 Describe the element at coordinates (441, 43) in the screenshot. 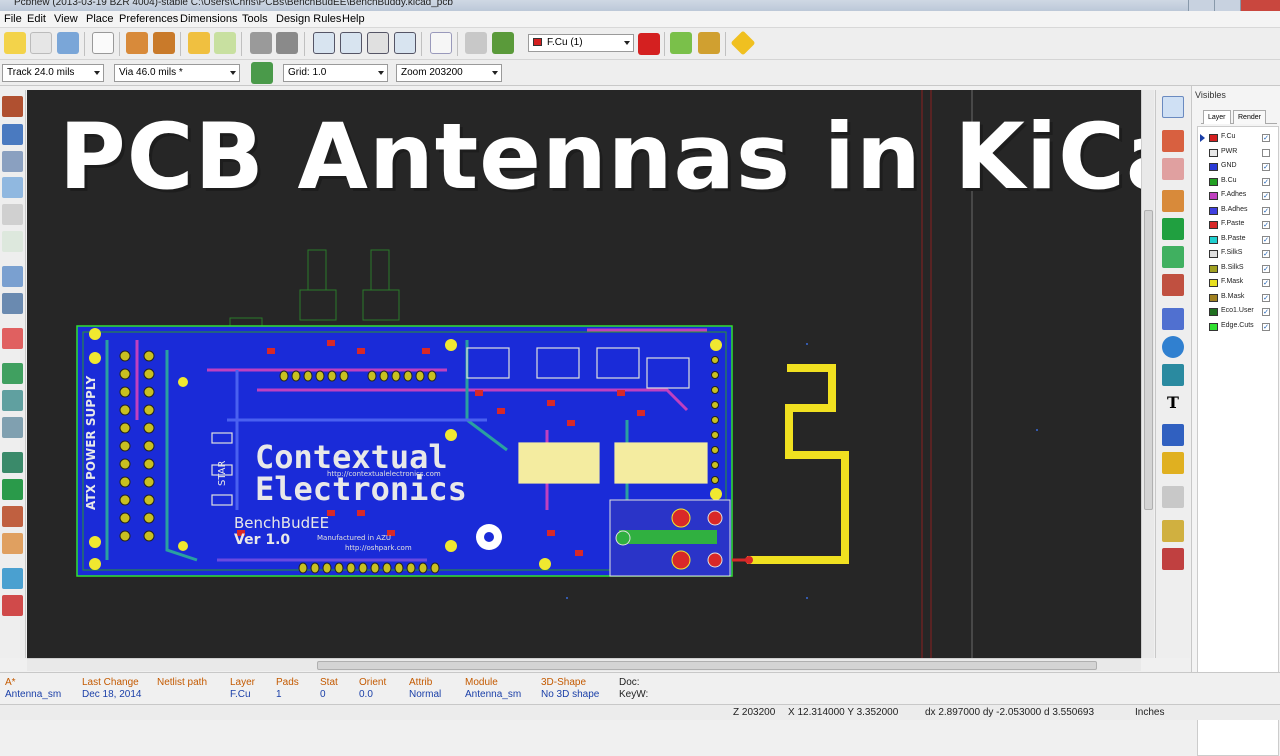

I see `find-icon` at that location.